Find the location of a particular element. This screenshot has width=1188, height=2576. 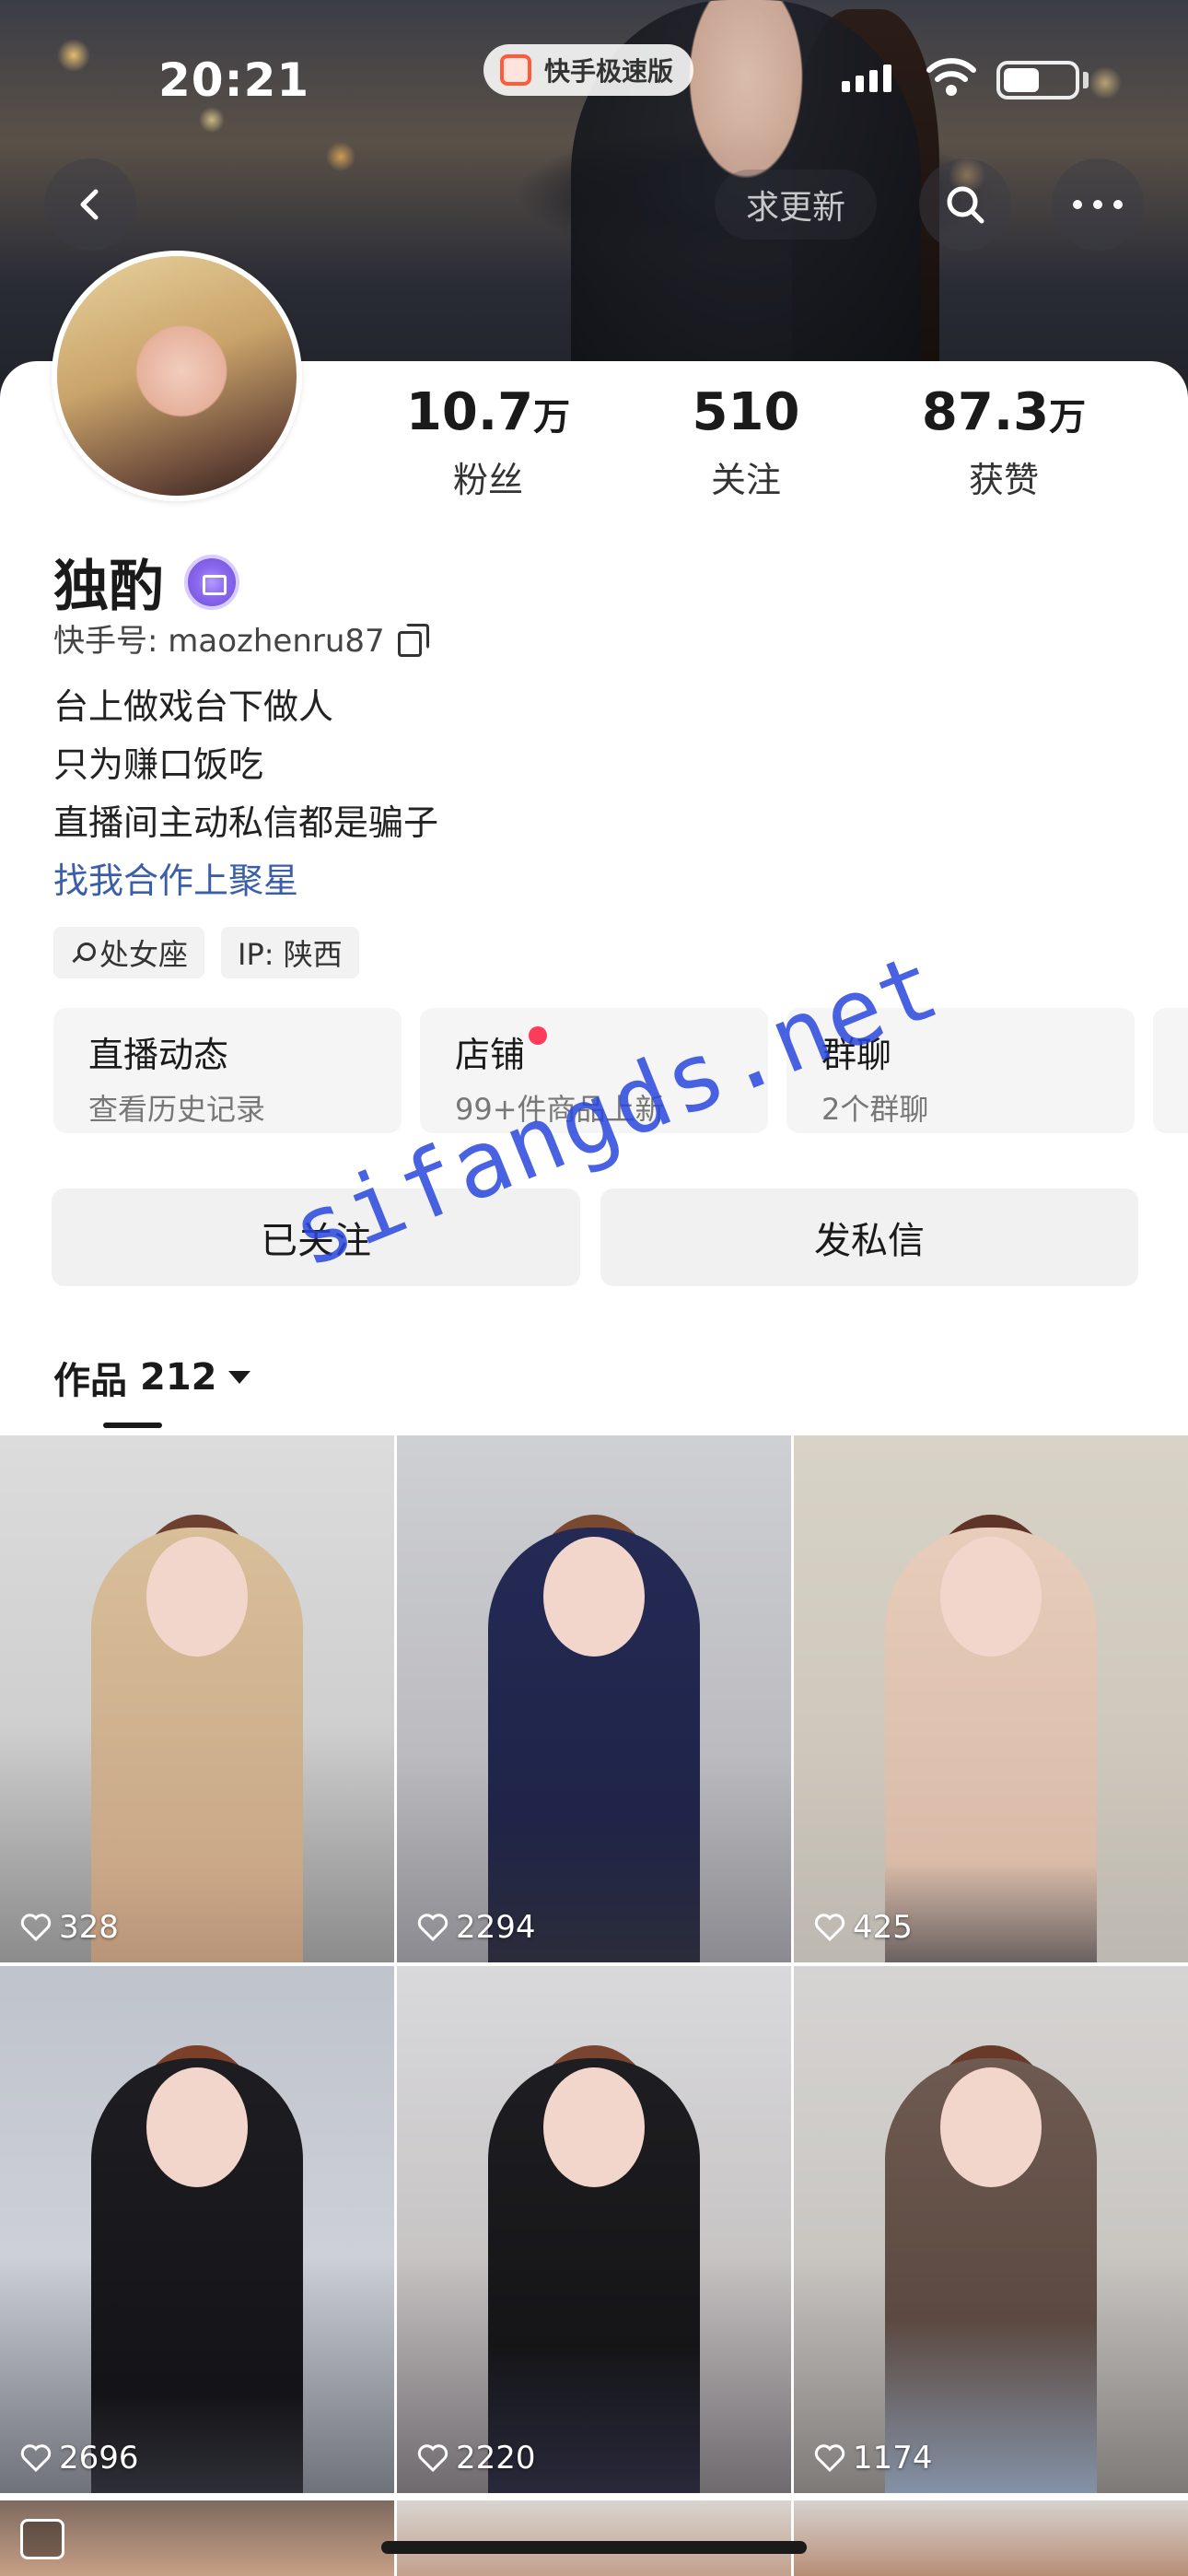

battery-icon is located at coordinates (1037, 80).